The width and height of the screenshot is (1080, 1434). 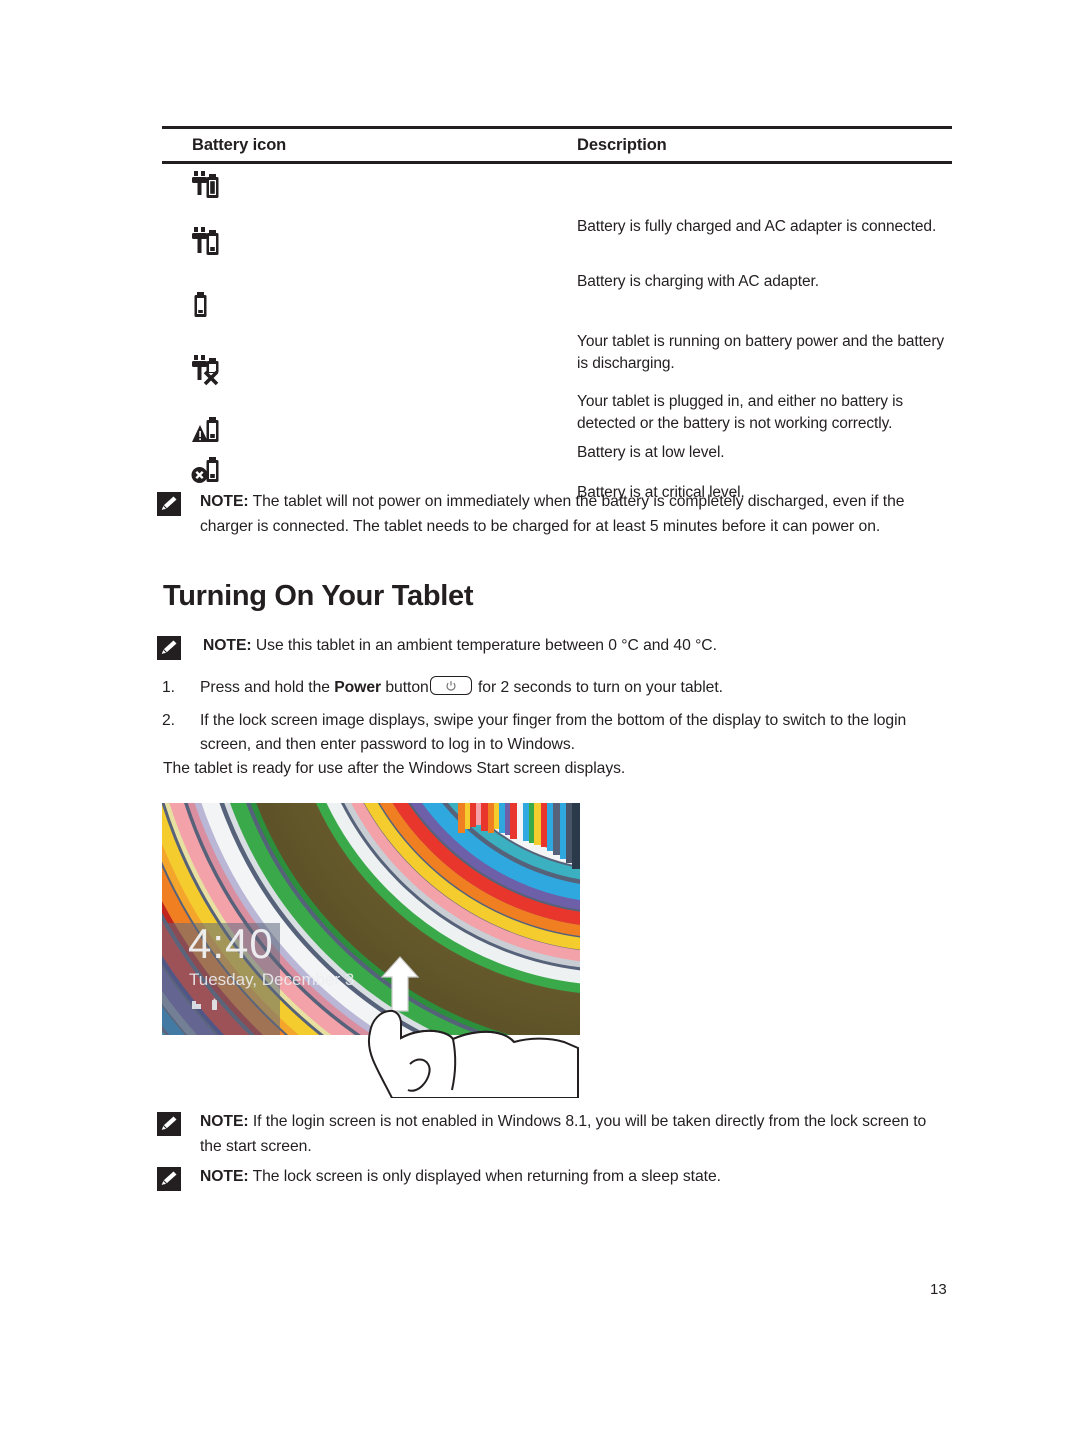 I want to click on table-row: Battery is charging with AC adapter., so click(x=557, y=258).